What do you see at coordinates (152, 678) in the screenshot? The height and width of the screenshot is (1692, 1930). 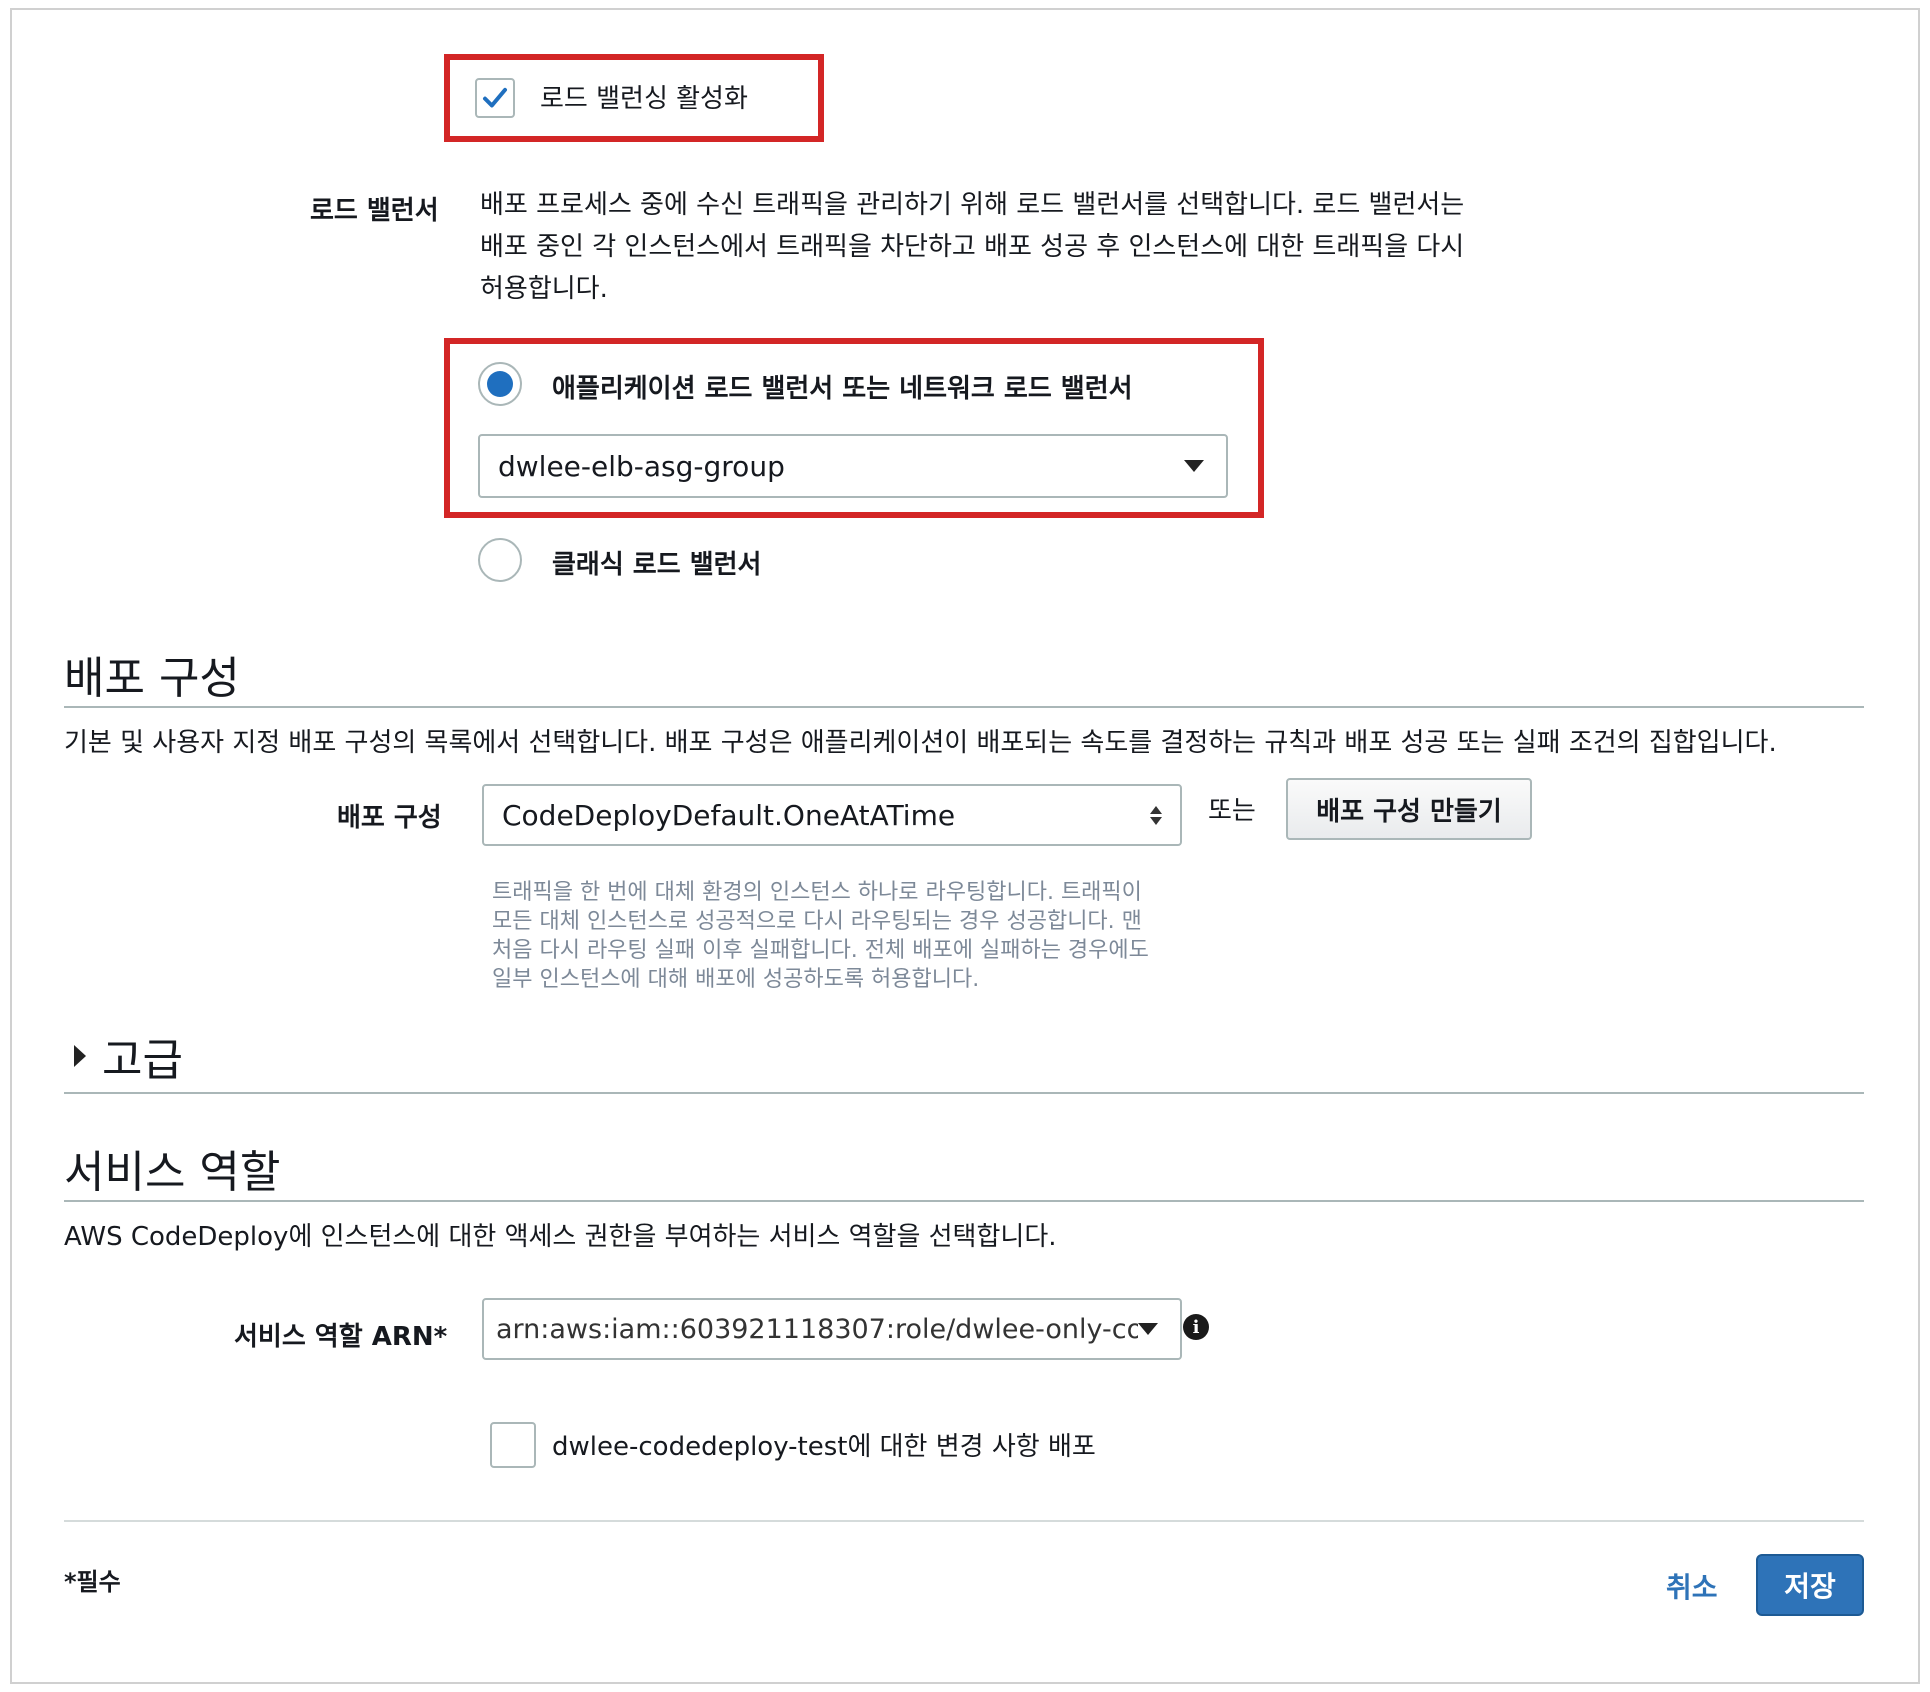 I see `deployment-config-heading: 배포 구성` at bounding box center [152, 678].